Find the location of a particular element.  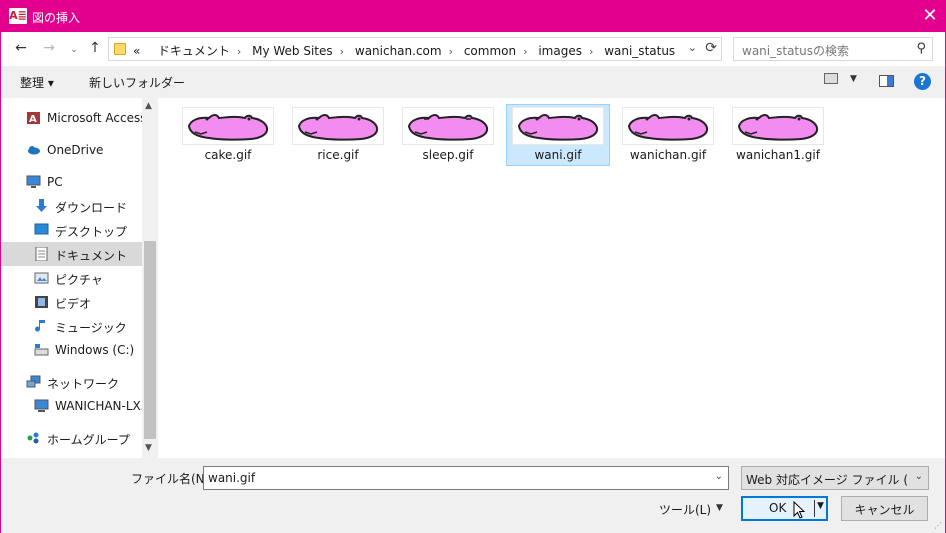

cancel-button: キャンセル is located at coordinates (884, 508).